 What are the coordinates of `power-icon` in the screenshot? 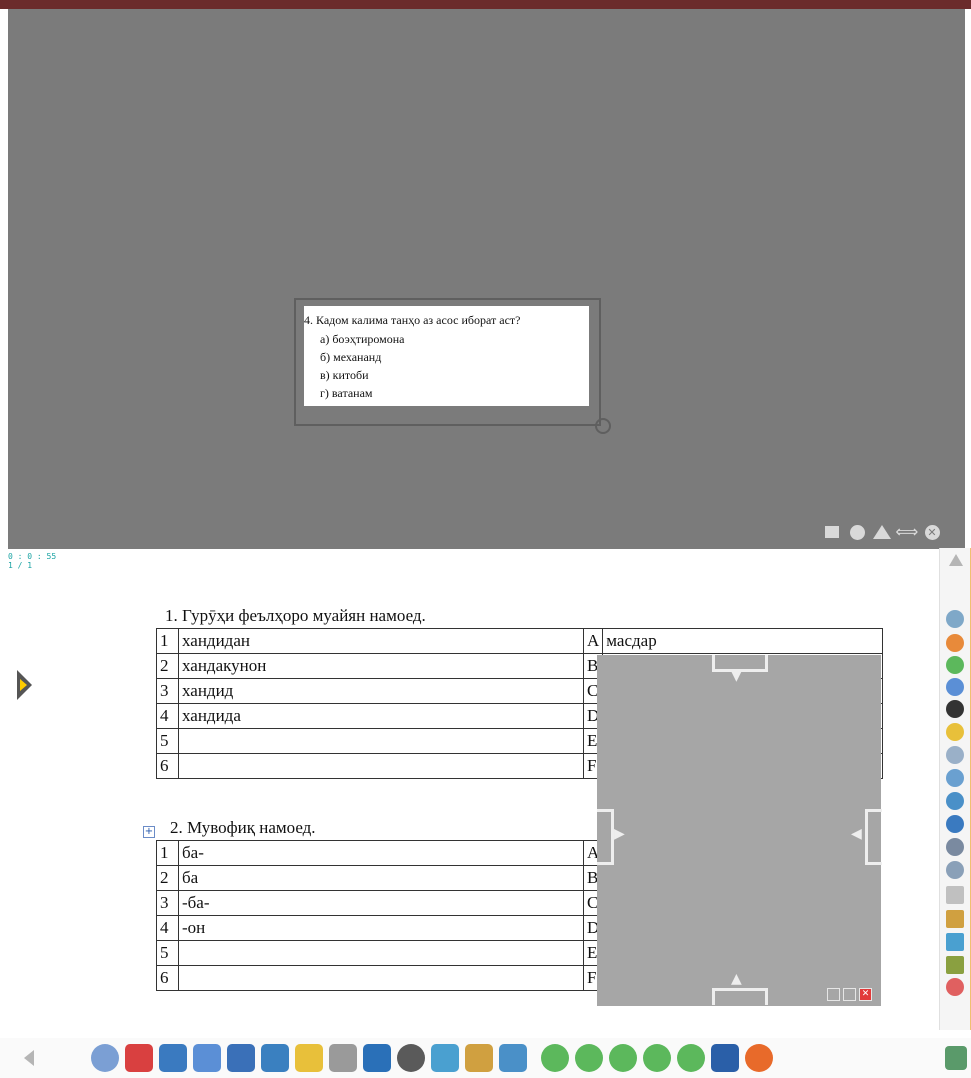 It's located at (759, 1058).